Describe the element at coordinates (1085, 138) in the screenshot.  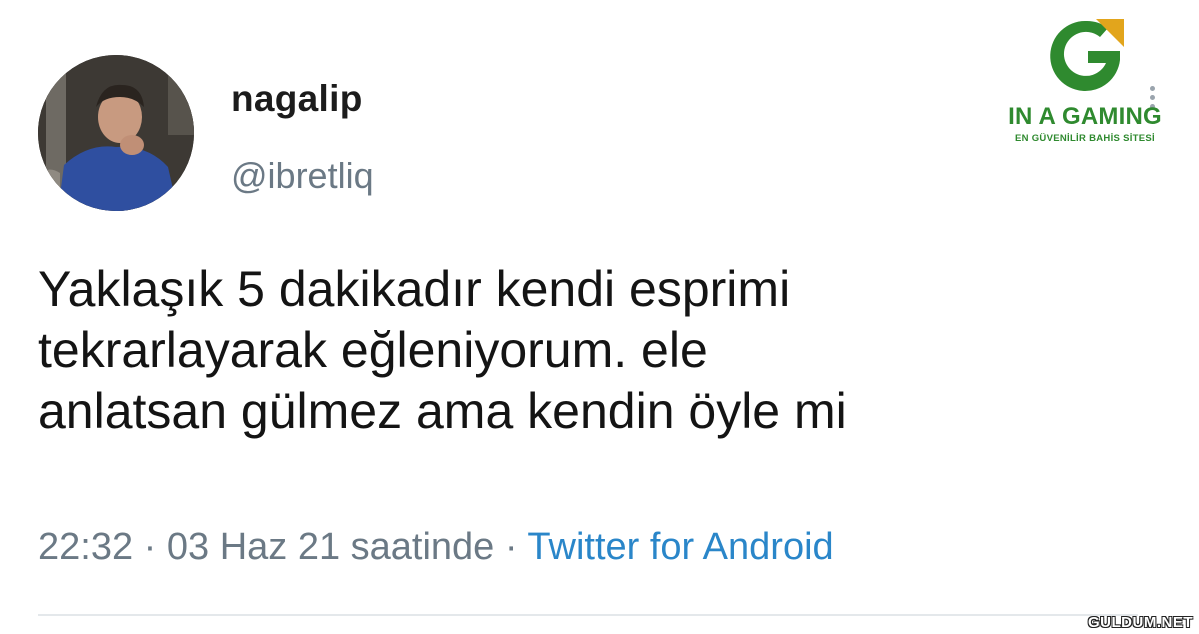
I see `brand-tagline: EN GÜVENİLİR BAHİS SİTESİ` at that location.